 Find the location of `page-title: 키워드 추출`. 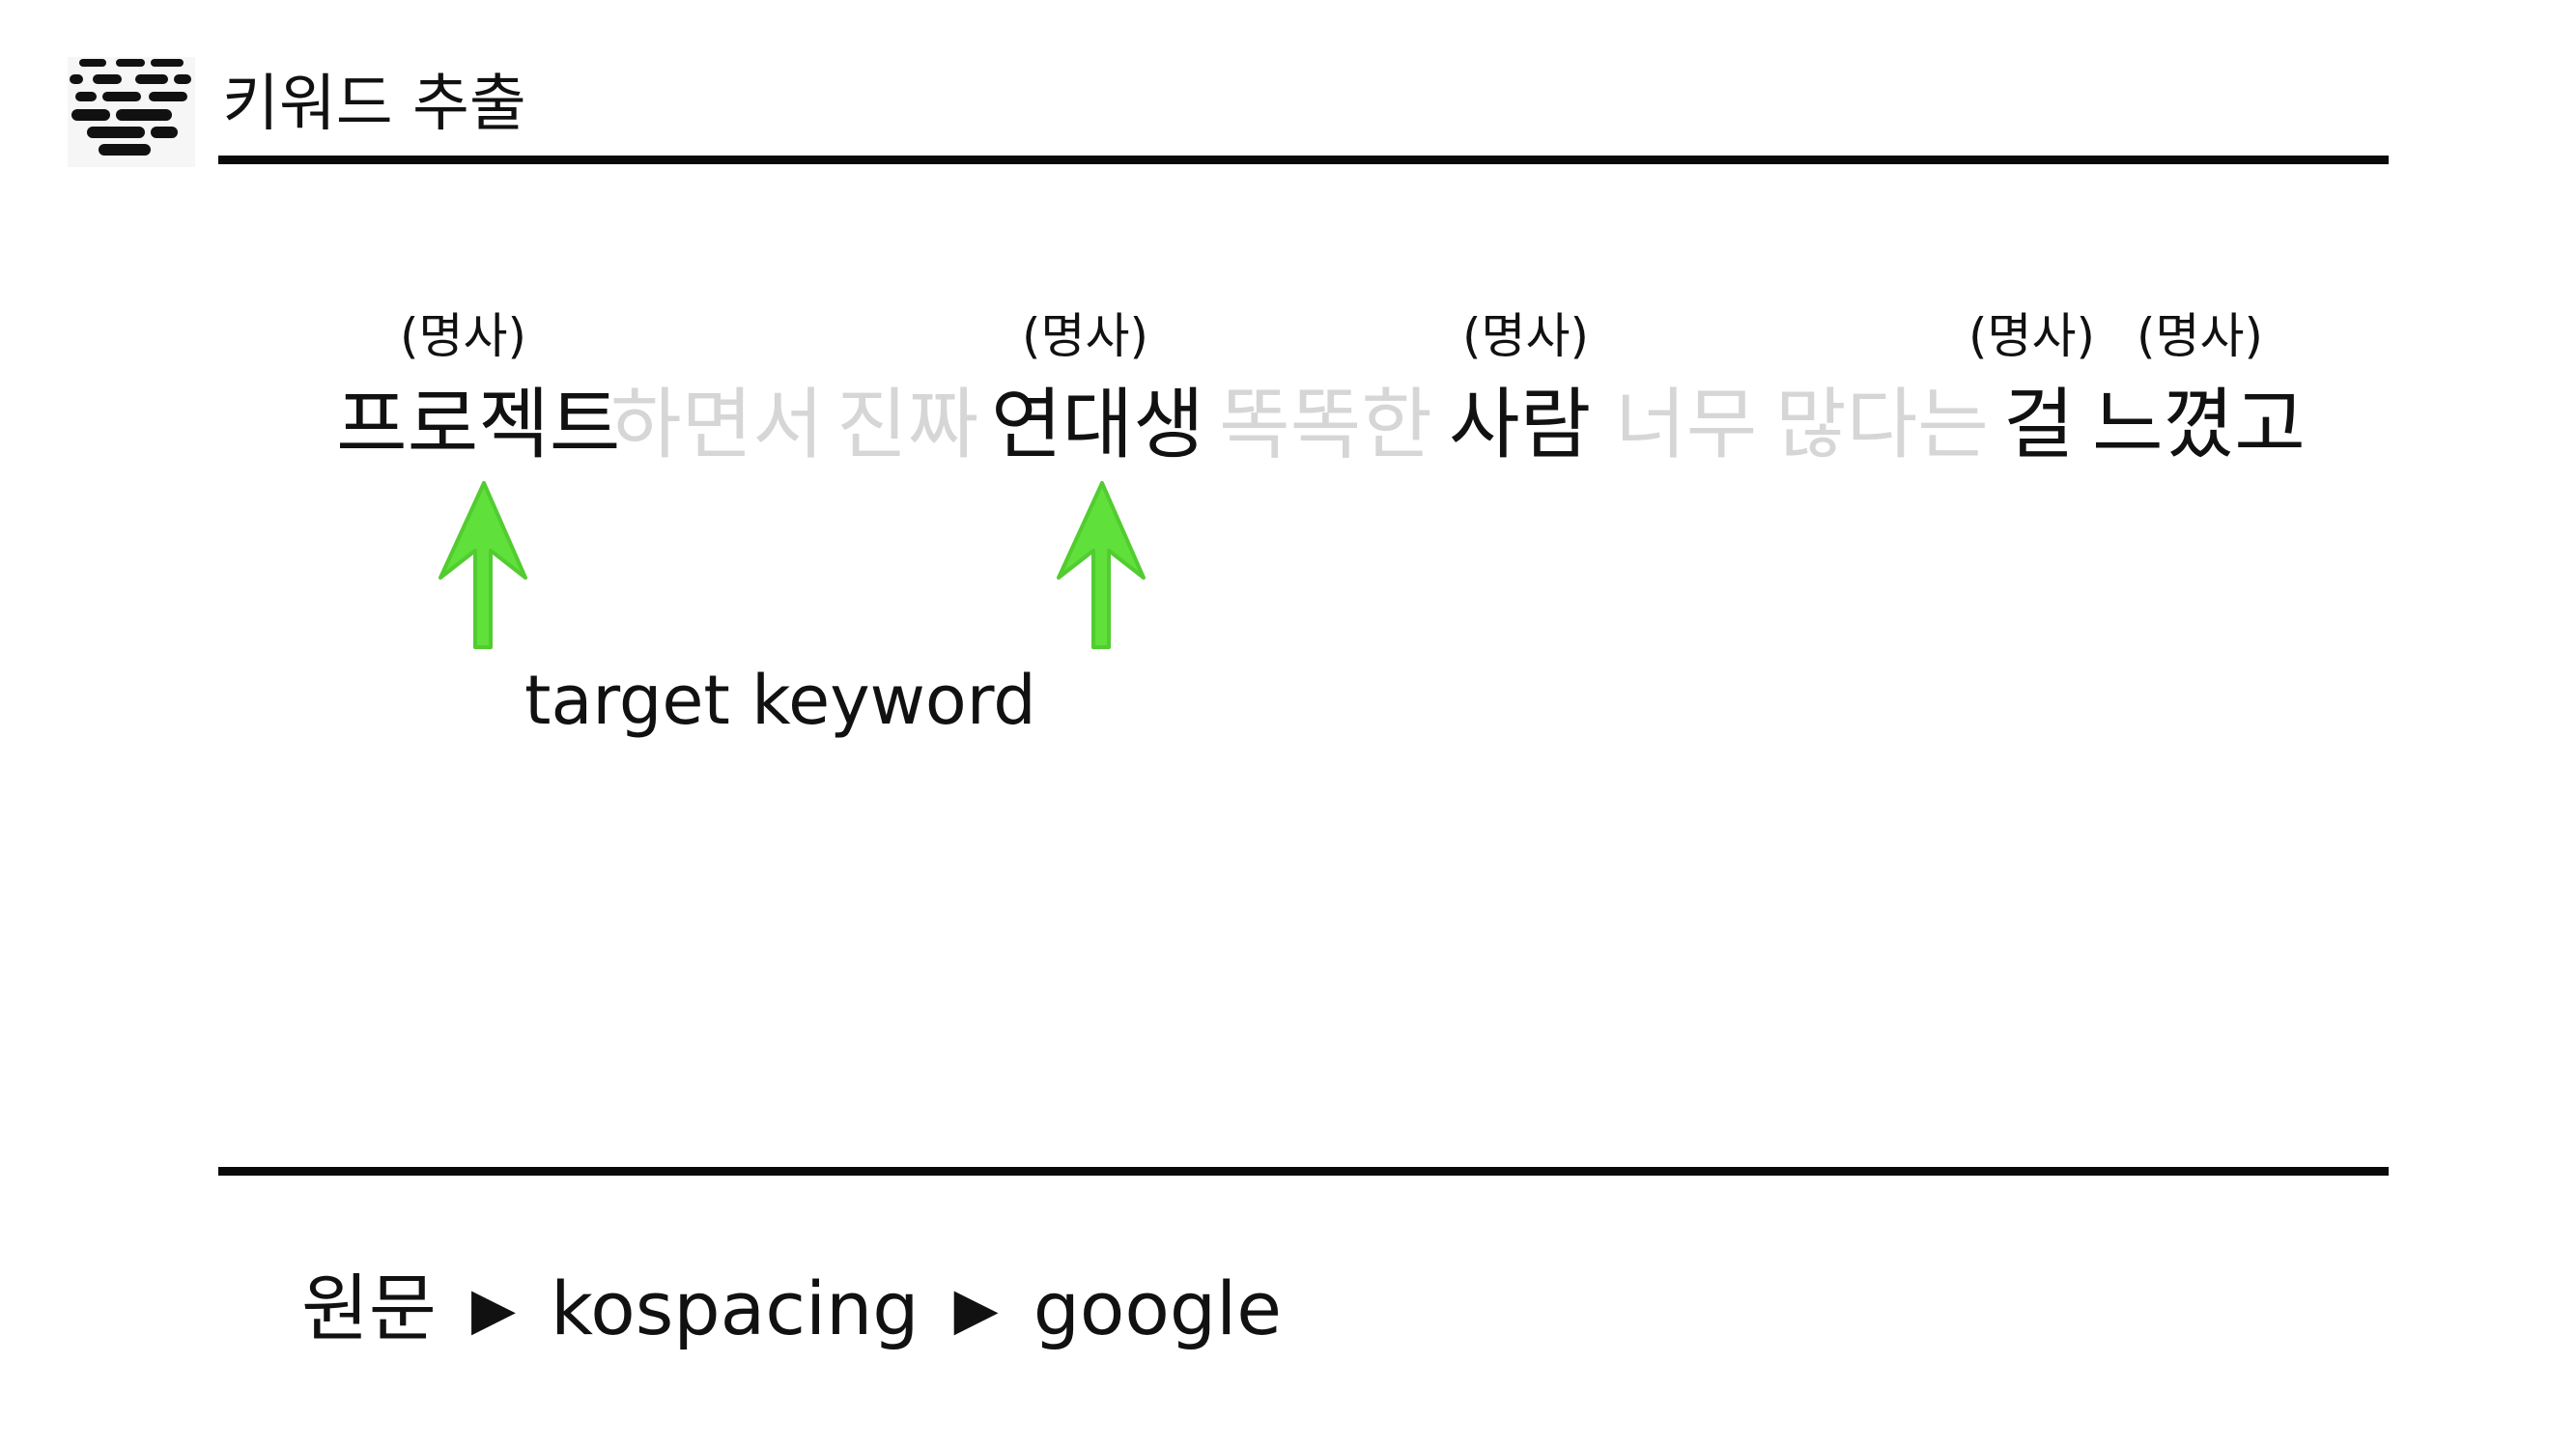

page-title: 키워드 추출 is located at coordinates (374, 104).